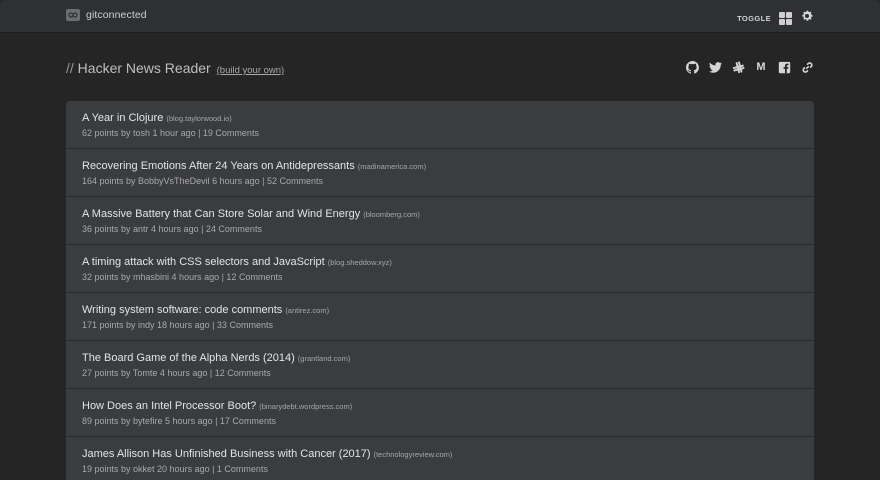 The image size is (880, 480). Describe the element at coordinates (70, 68) in the screenshot. I see `title-slashes: //` at that location.